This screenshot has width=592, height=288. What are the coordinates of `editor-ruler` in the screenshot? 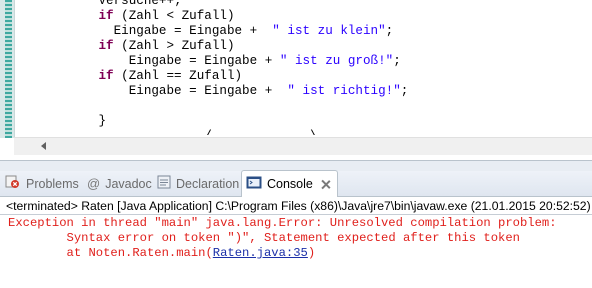 It's located at (7, 69).